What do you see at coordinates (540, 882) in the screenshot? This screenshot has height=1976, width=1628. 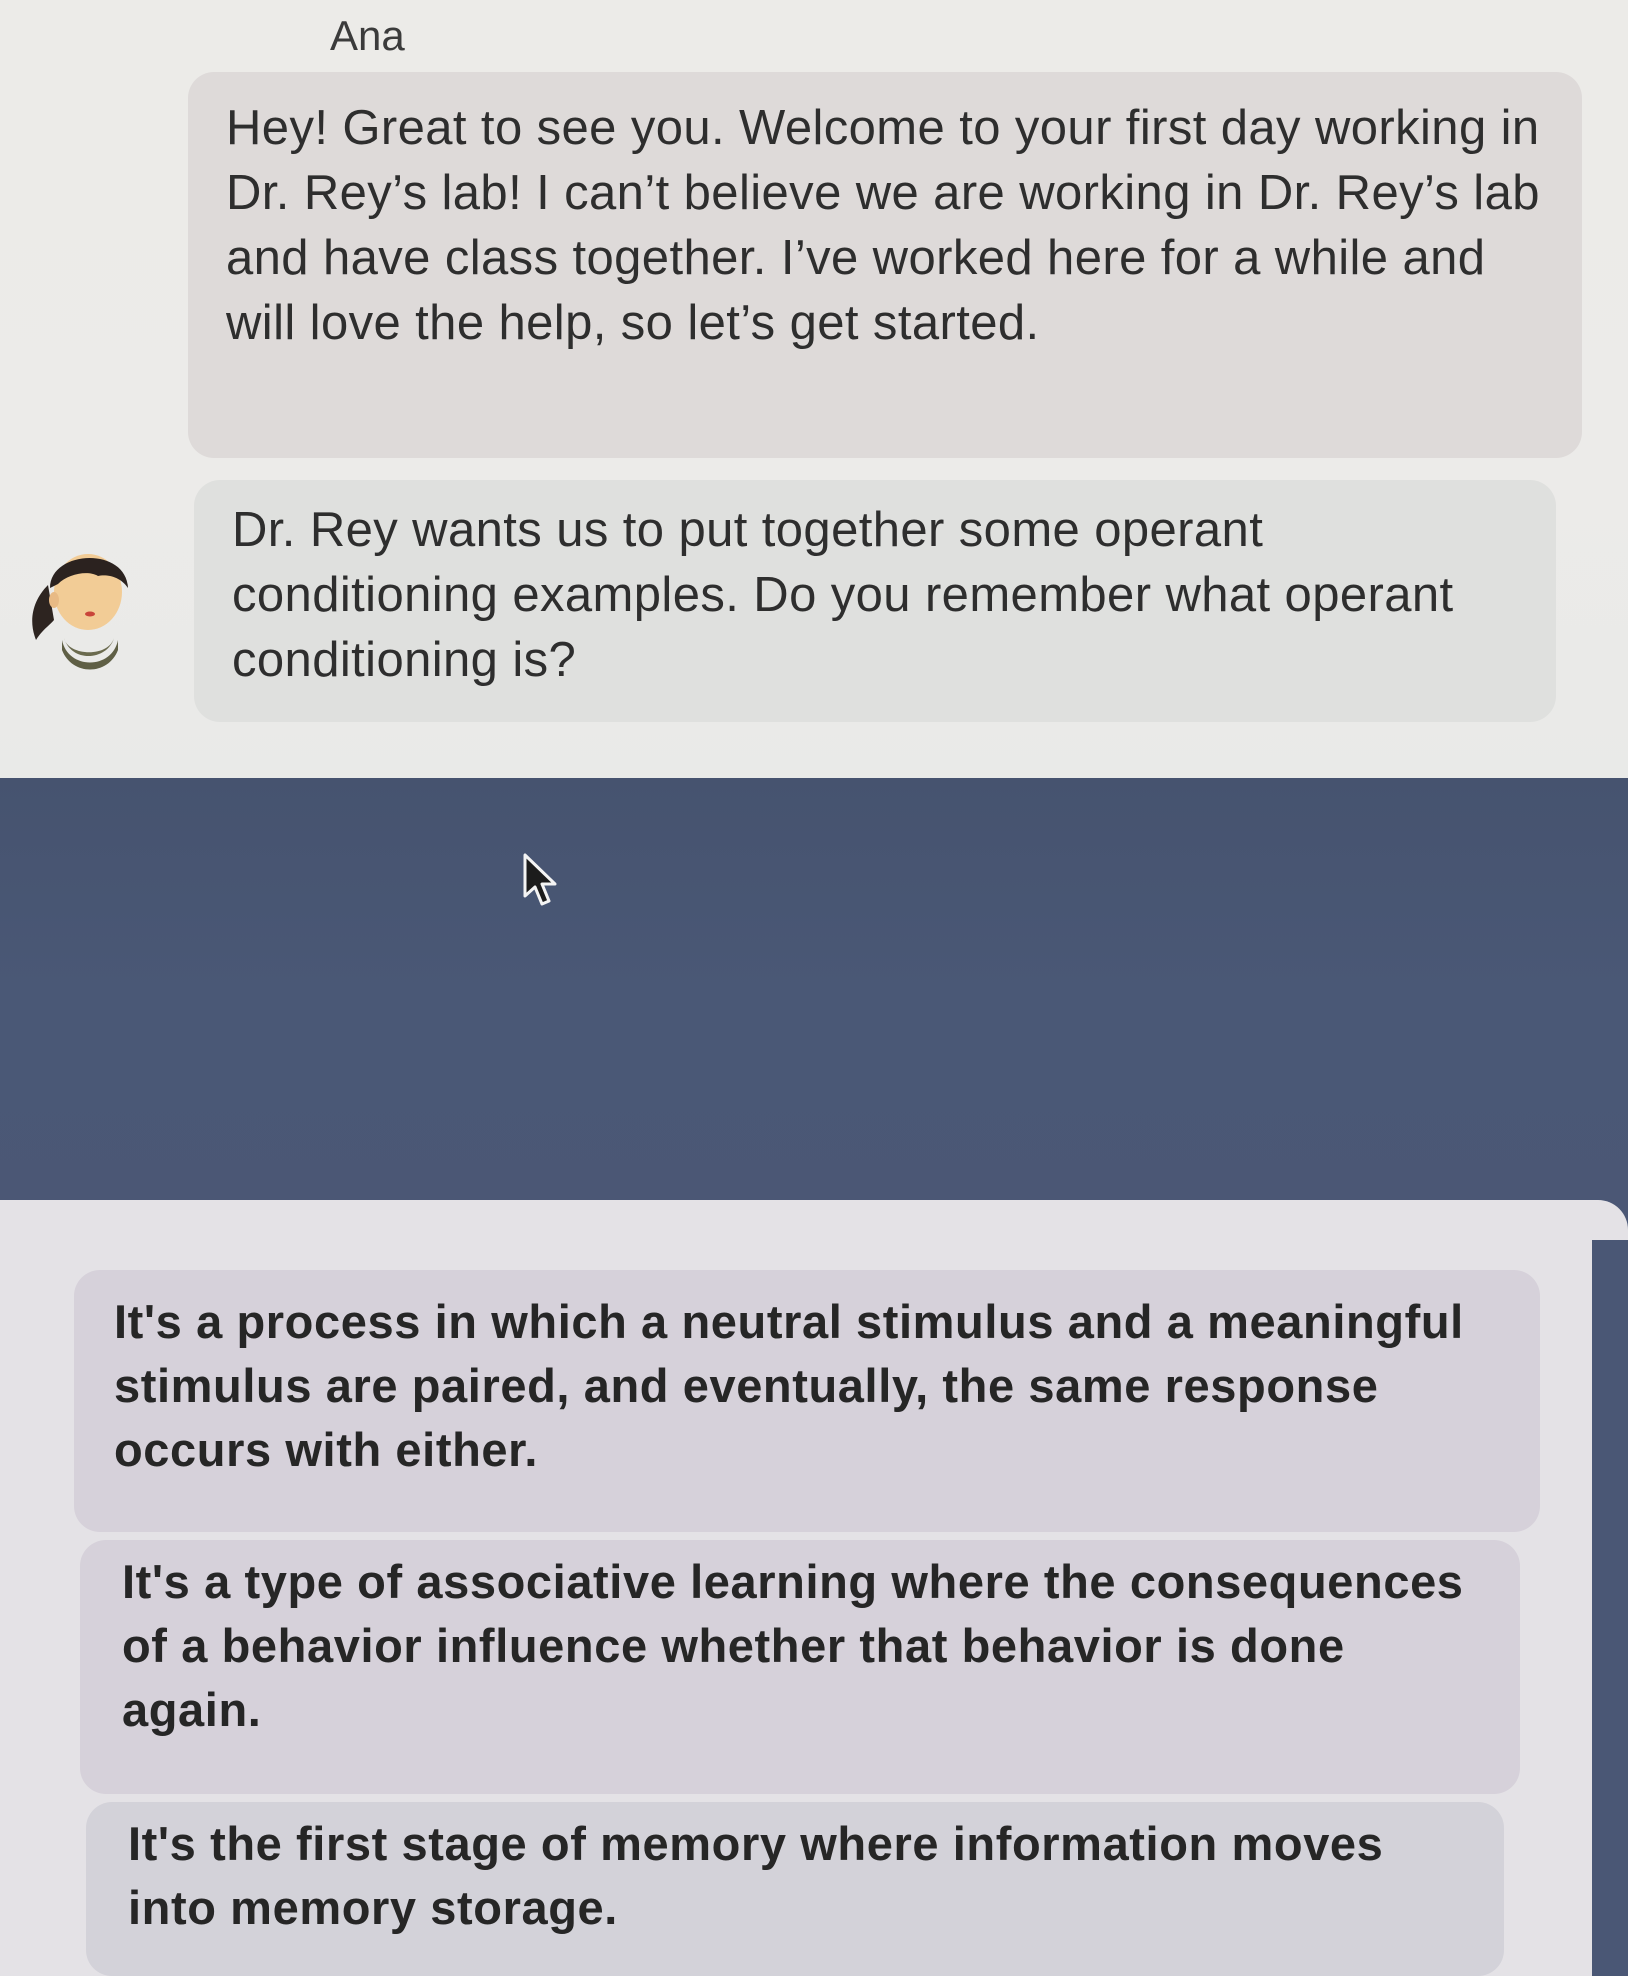 I see `mouse-pointer-icon` at bounding box center [540, 882].